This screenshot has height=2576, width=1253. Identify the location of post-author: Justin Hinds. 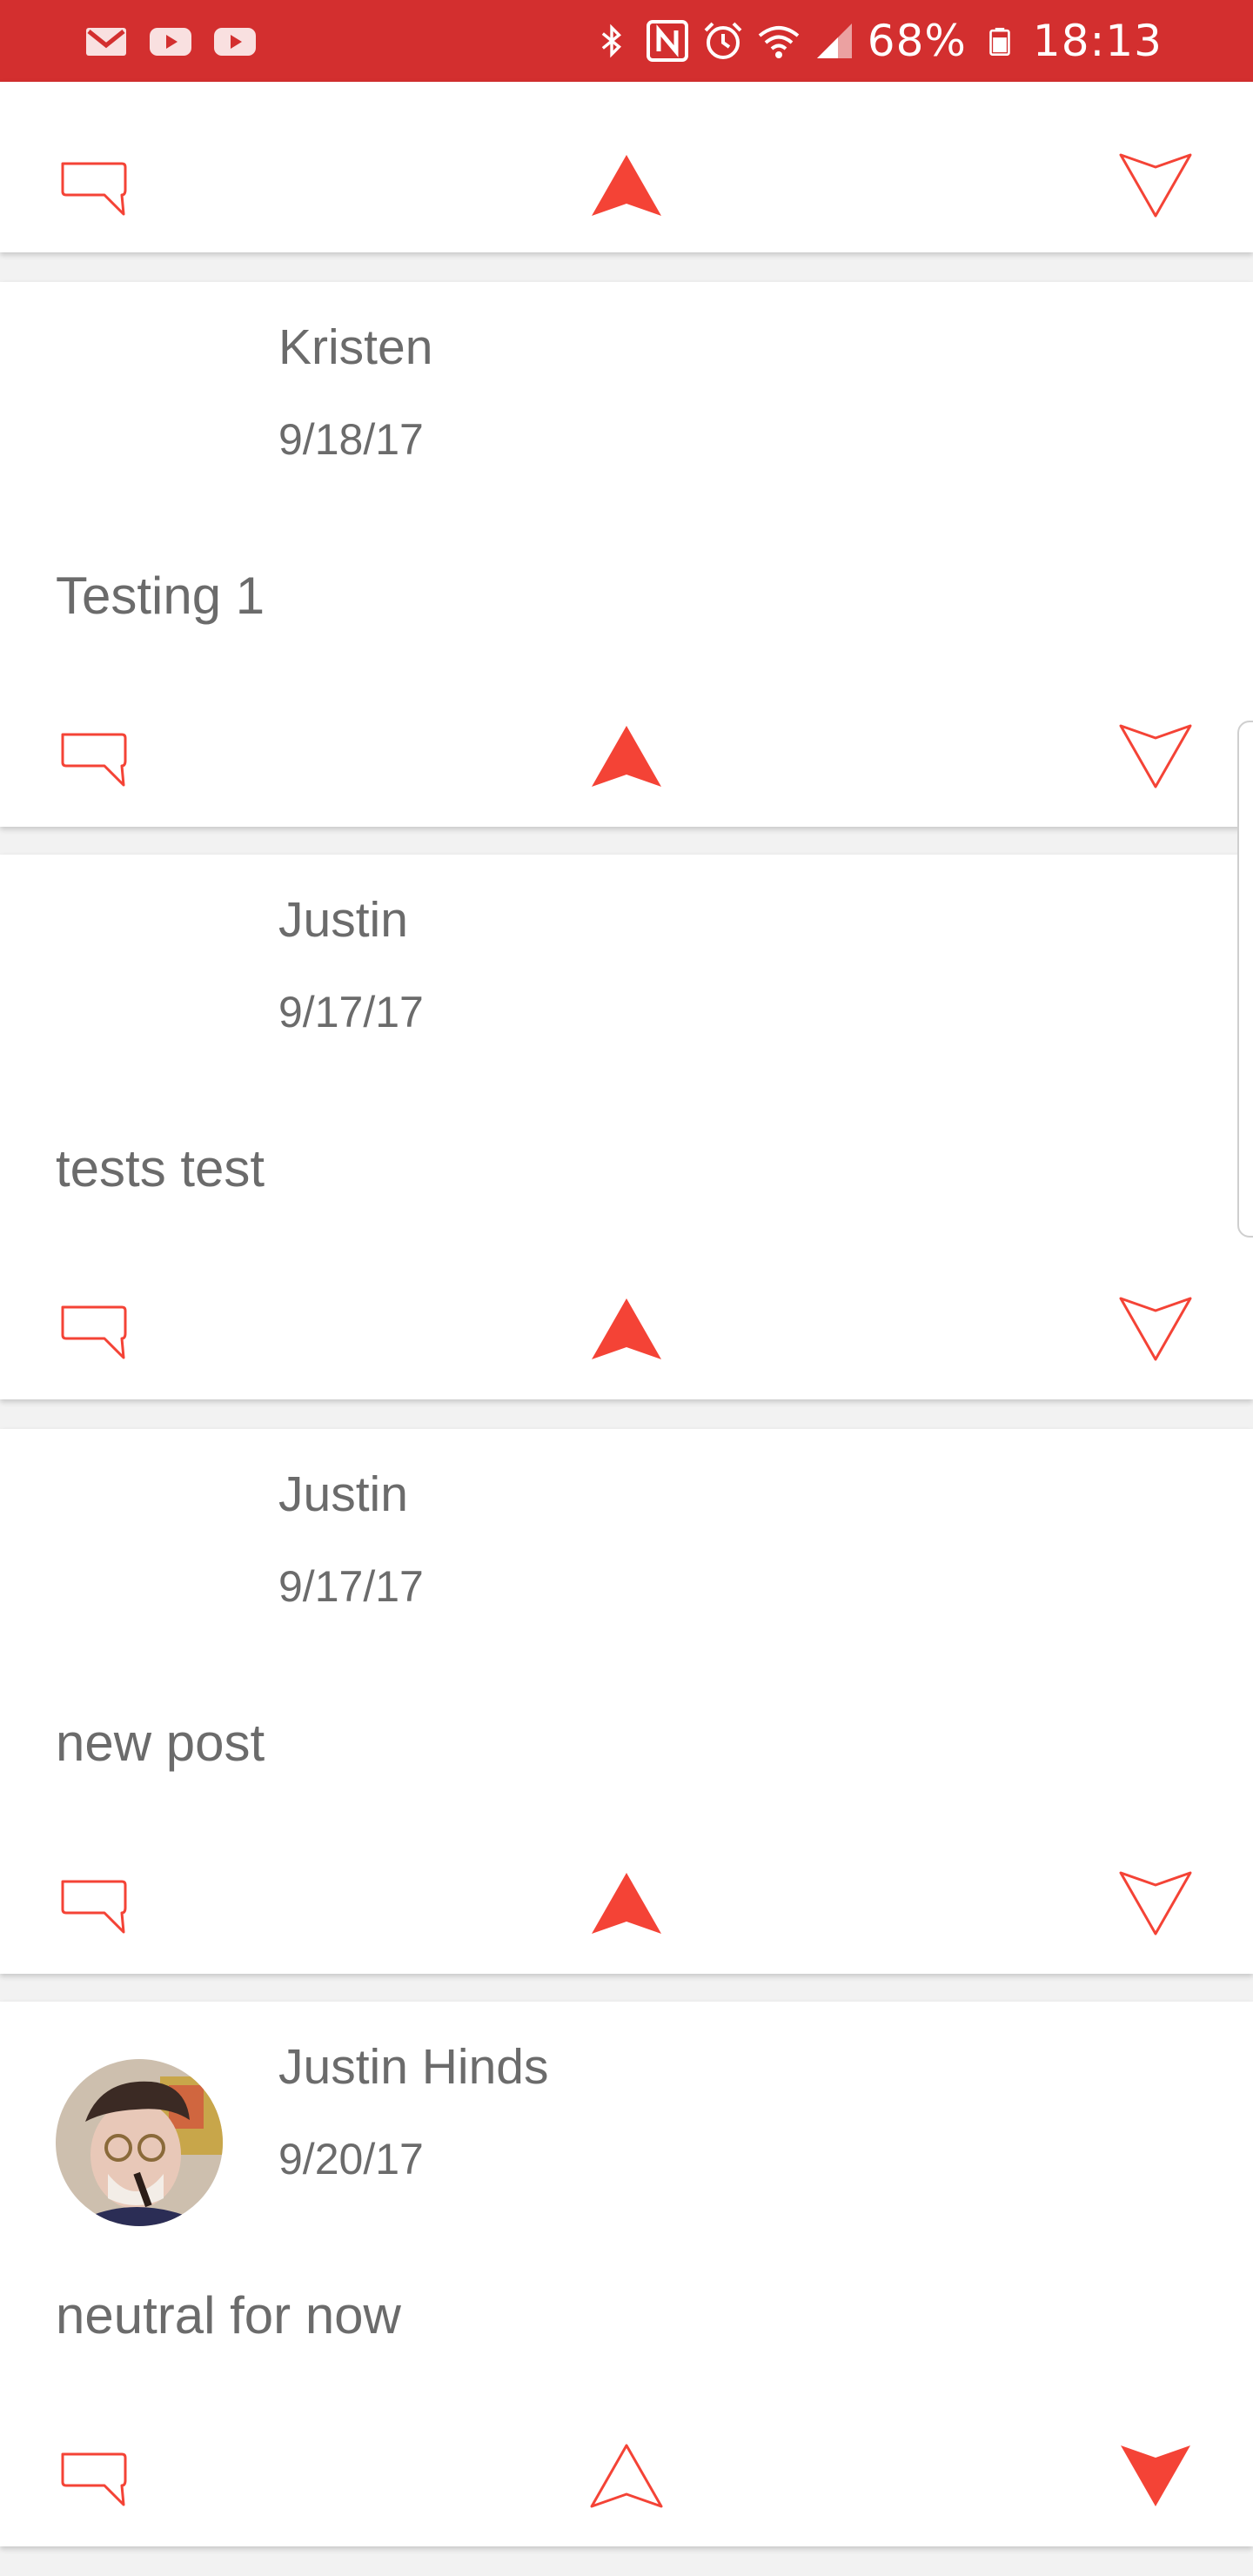
(413, 2067).